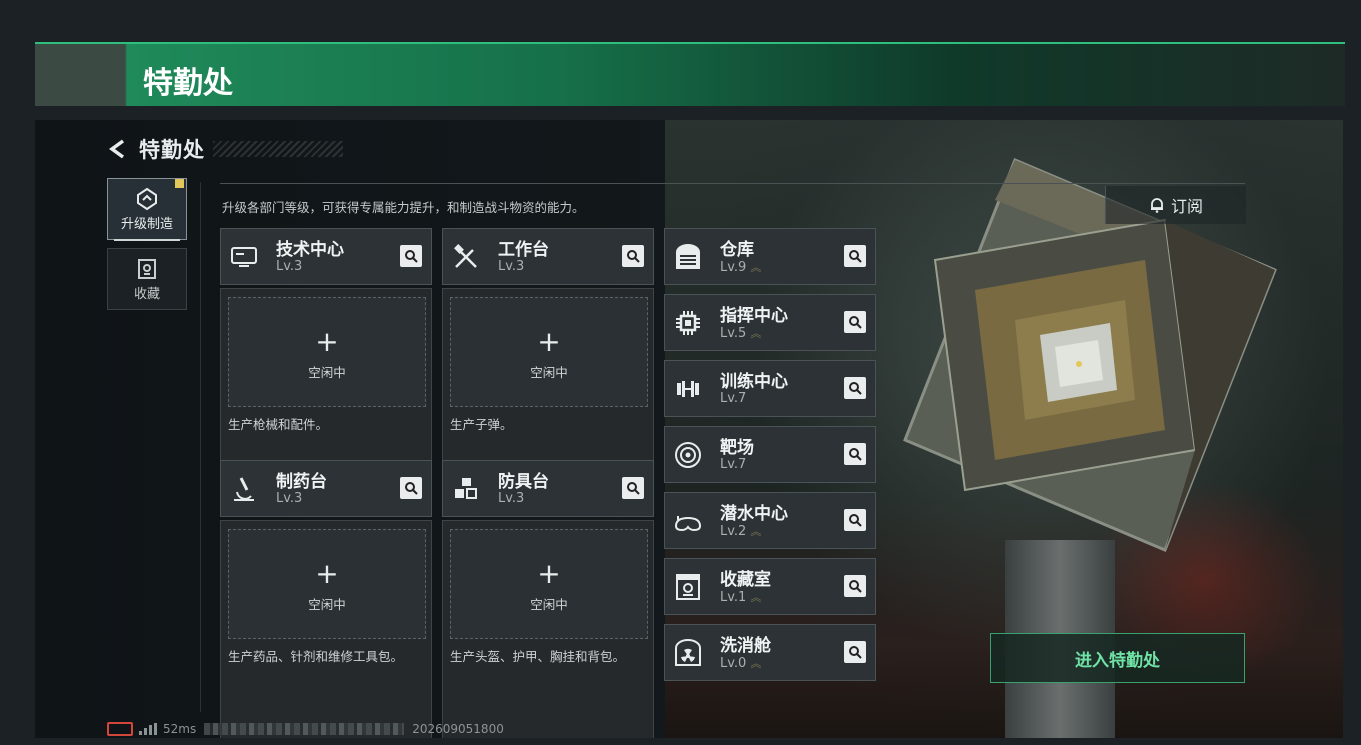 The width and height of the screenshot is (1361, 745). What do you see at coordinates (481, 424) in the screenshot?
I see `facility-description: 生产子弹。` at bounding box center [481, 424].